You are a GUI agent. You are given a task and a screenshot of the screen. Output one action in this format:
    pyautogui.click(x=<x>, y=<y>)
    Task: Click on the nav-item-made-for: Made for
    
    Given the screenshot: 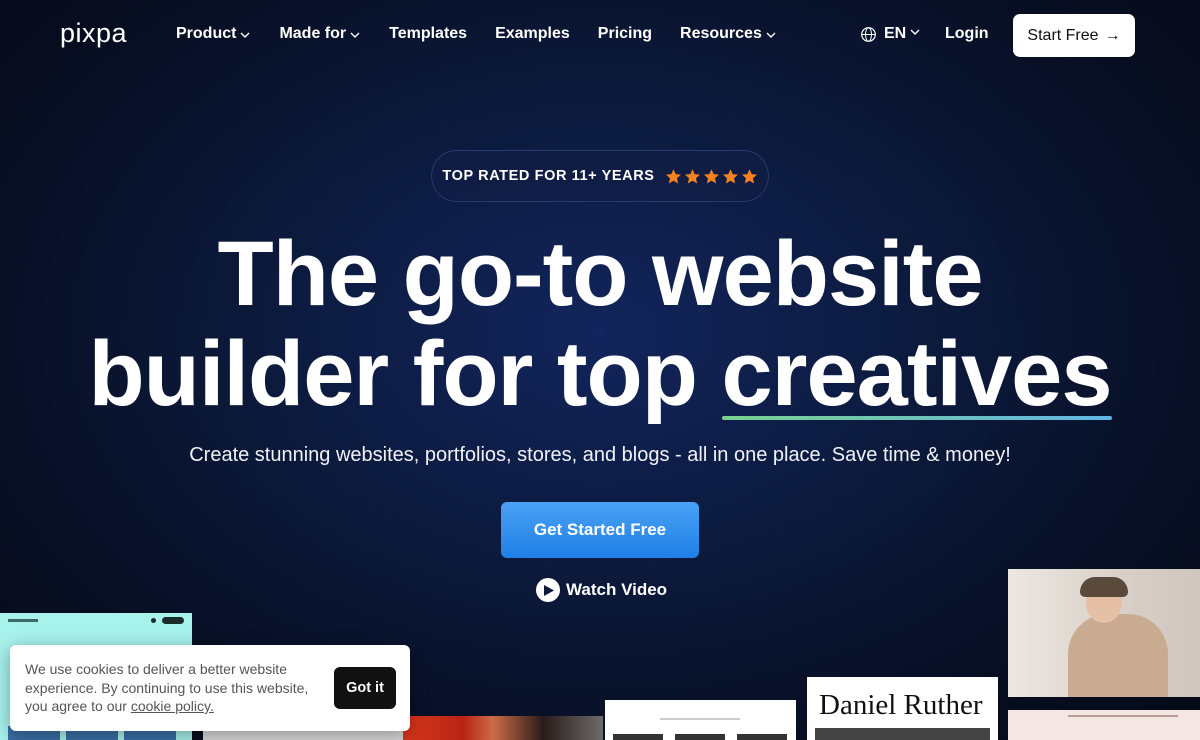 What is the action you would take?
    pyautogui.click(x=320, y=34)
    